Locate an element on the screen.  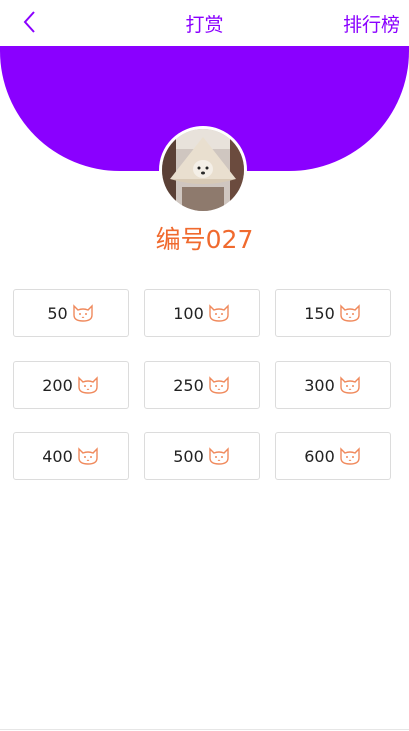
tip-option-button: 200 is located at coordinates (71, 385).